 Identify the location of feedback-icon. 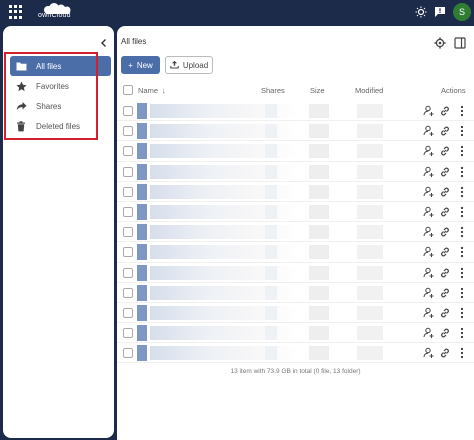
(440, 12).